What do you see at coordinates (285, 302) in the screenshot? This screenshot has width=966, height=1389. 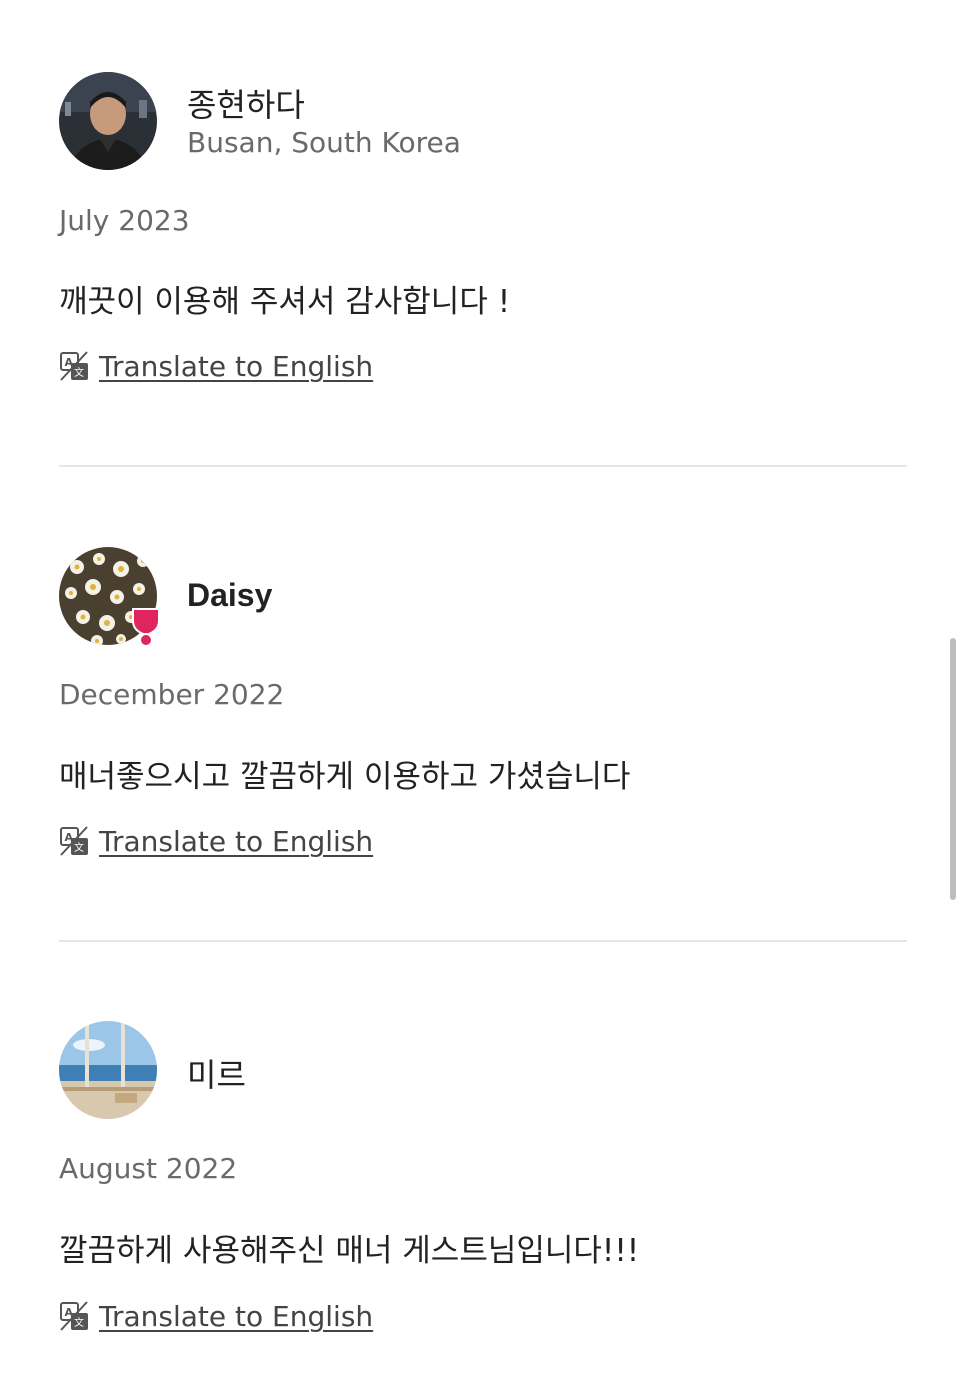 I see `review-text: 깨끗이 이용해 주셔서 감사합니다 !` at bounding box center [285, 302].